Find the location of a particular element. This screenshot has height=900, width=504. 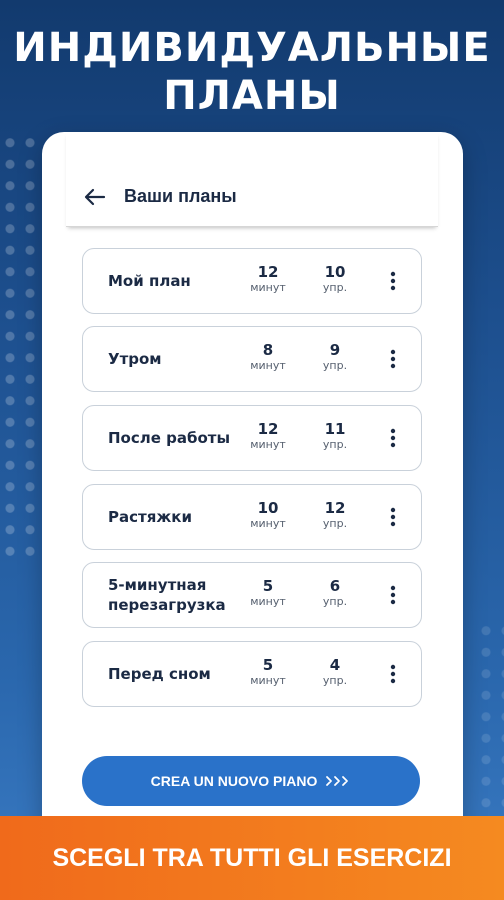

plan-exercises: 11 упр. is located at coordinates (335, 436).